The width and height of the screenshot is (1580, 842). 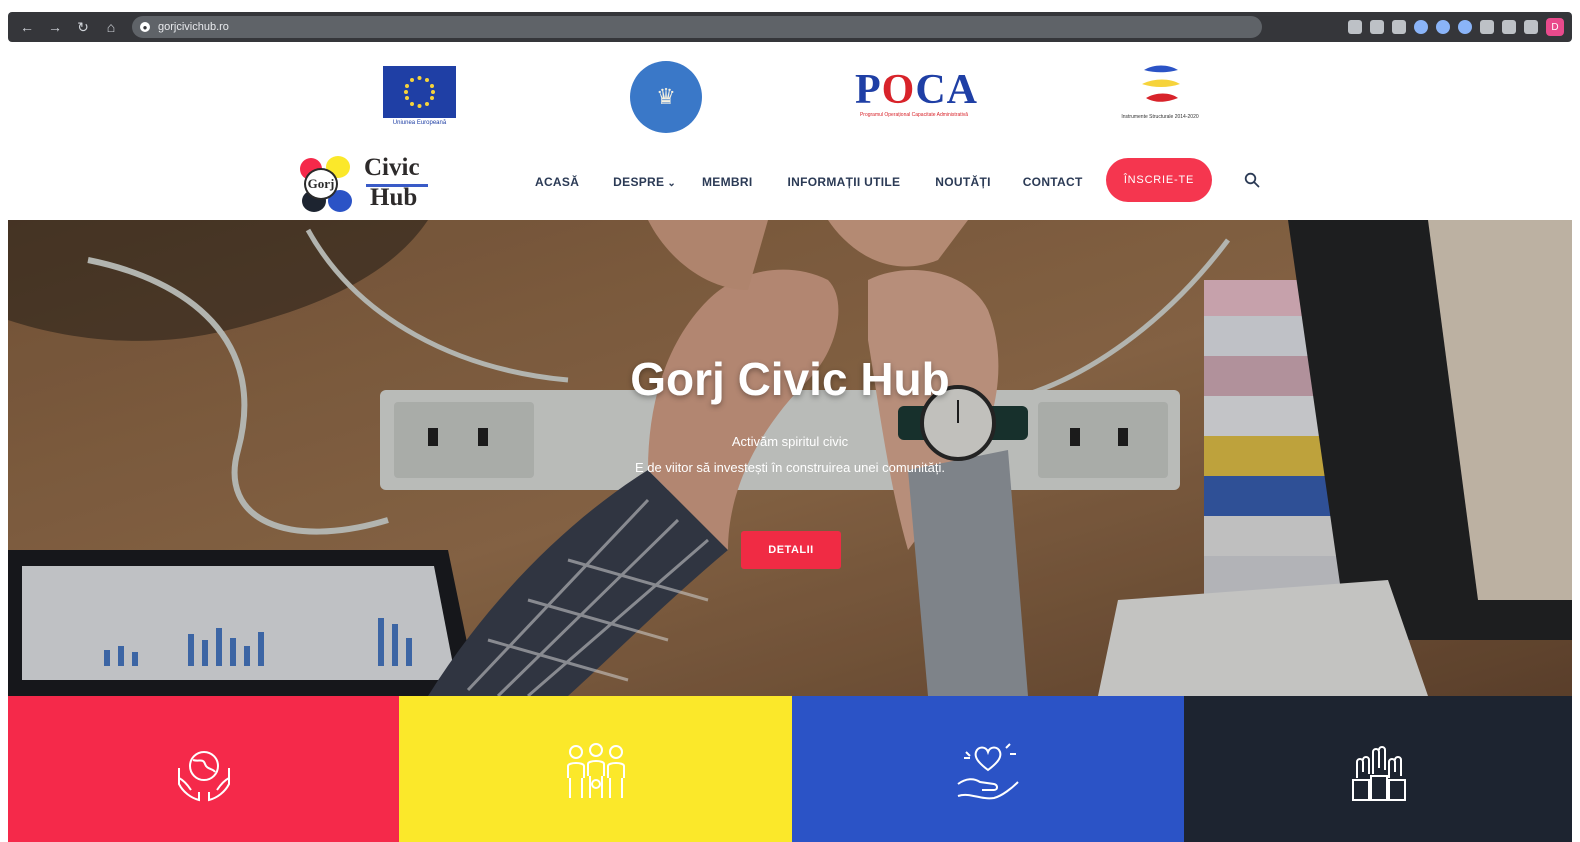 I want to click on structural-instruments-logo: Instrumente Structurale 2014-2020, so click(x=1160, y=100).